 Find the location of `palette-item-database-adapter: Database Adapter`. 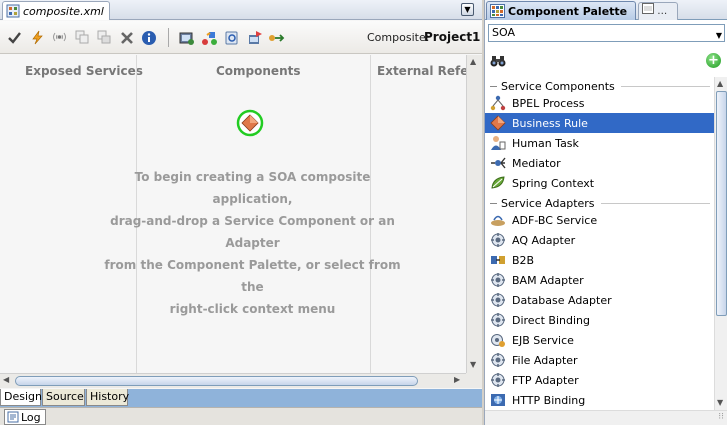

palette-item-database-adapter: Database Adapter is located at coordinates (599, 300).